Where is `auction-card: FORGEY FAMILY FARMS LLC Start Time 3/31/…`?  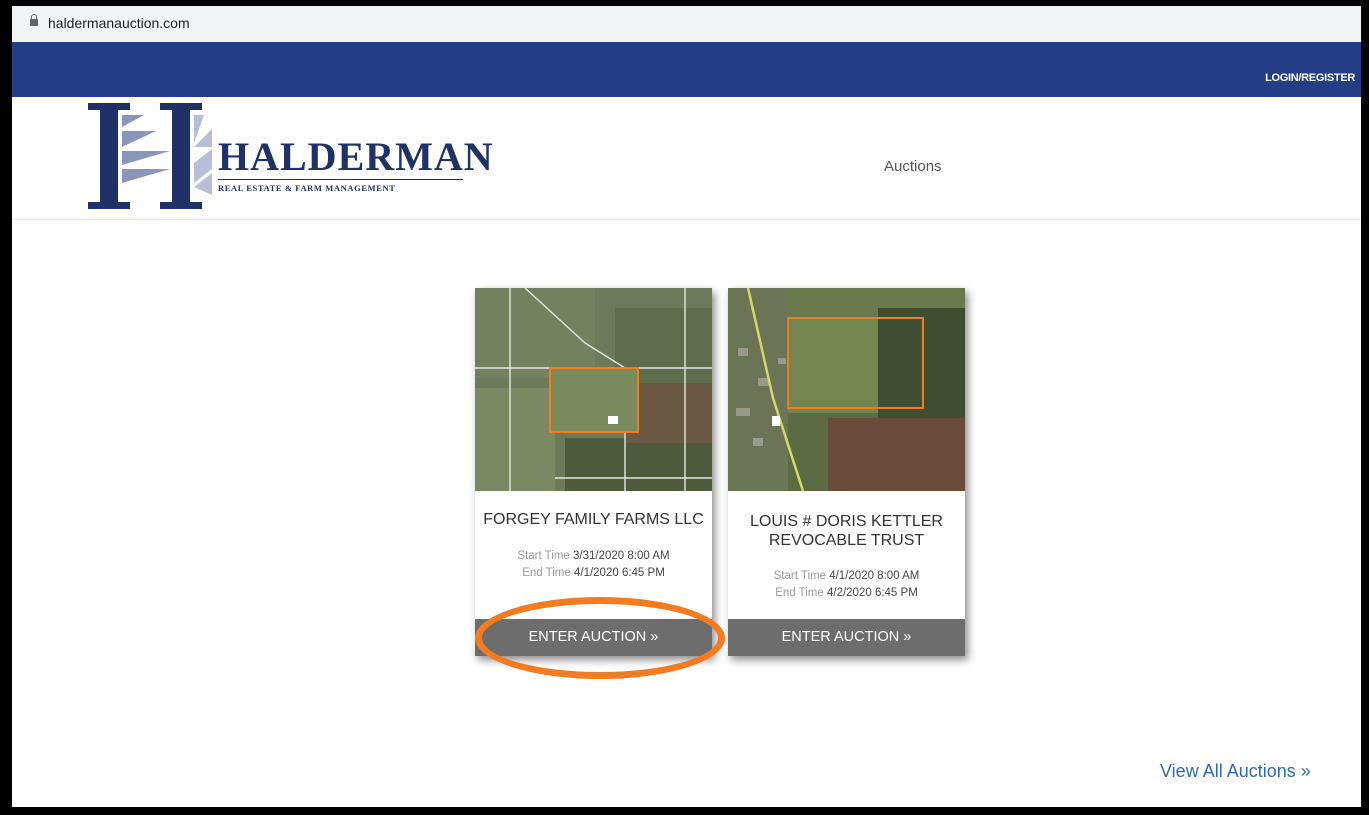
auction-card: FORGEY FAMILY FARMS LLC Start Time 3/31/… is located at coordinates (593, 472).